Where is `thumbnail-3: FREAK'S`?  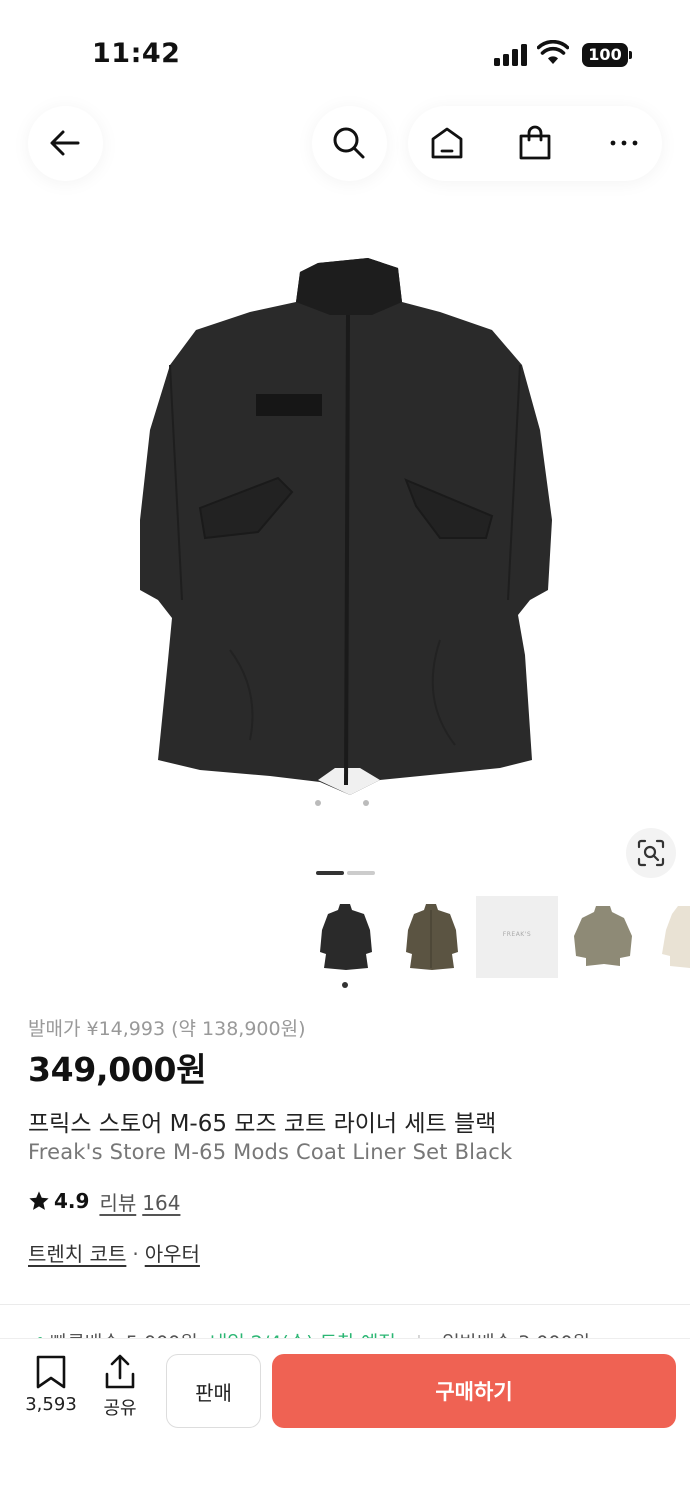 thumbnail-3: FREAK'S is located at coordinates (517, 937).